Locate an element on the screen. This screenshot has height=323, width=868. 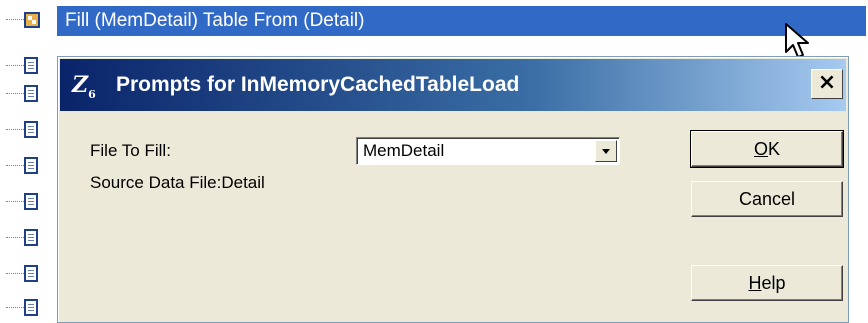
file-to-fill-label: File To Fill: is located at coordinates (130, 150).